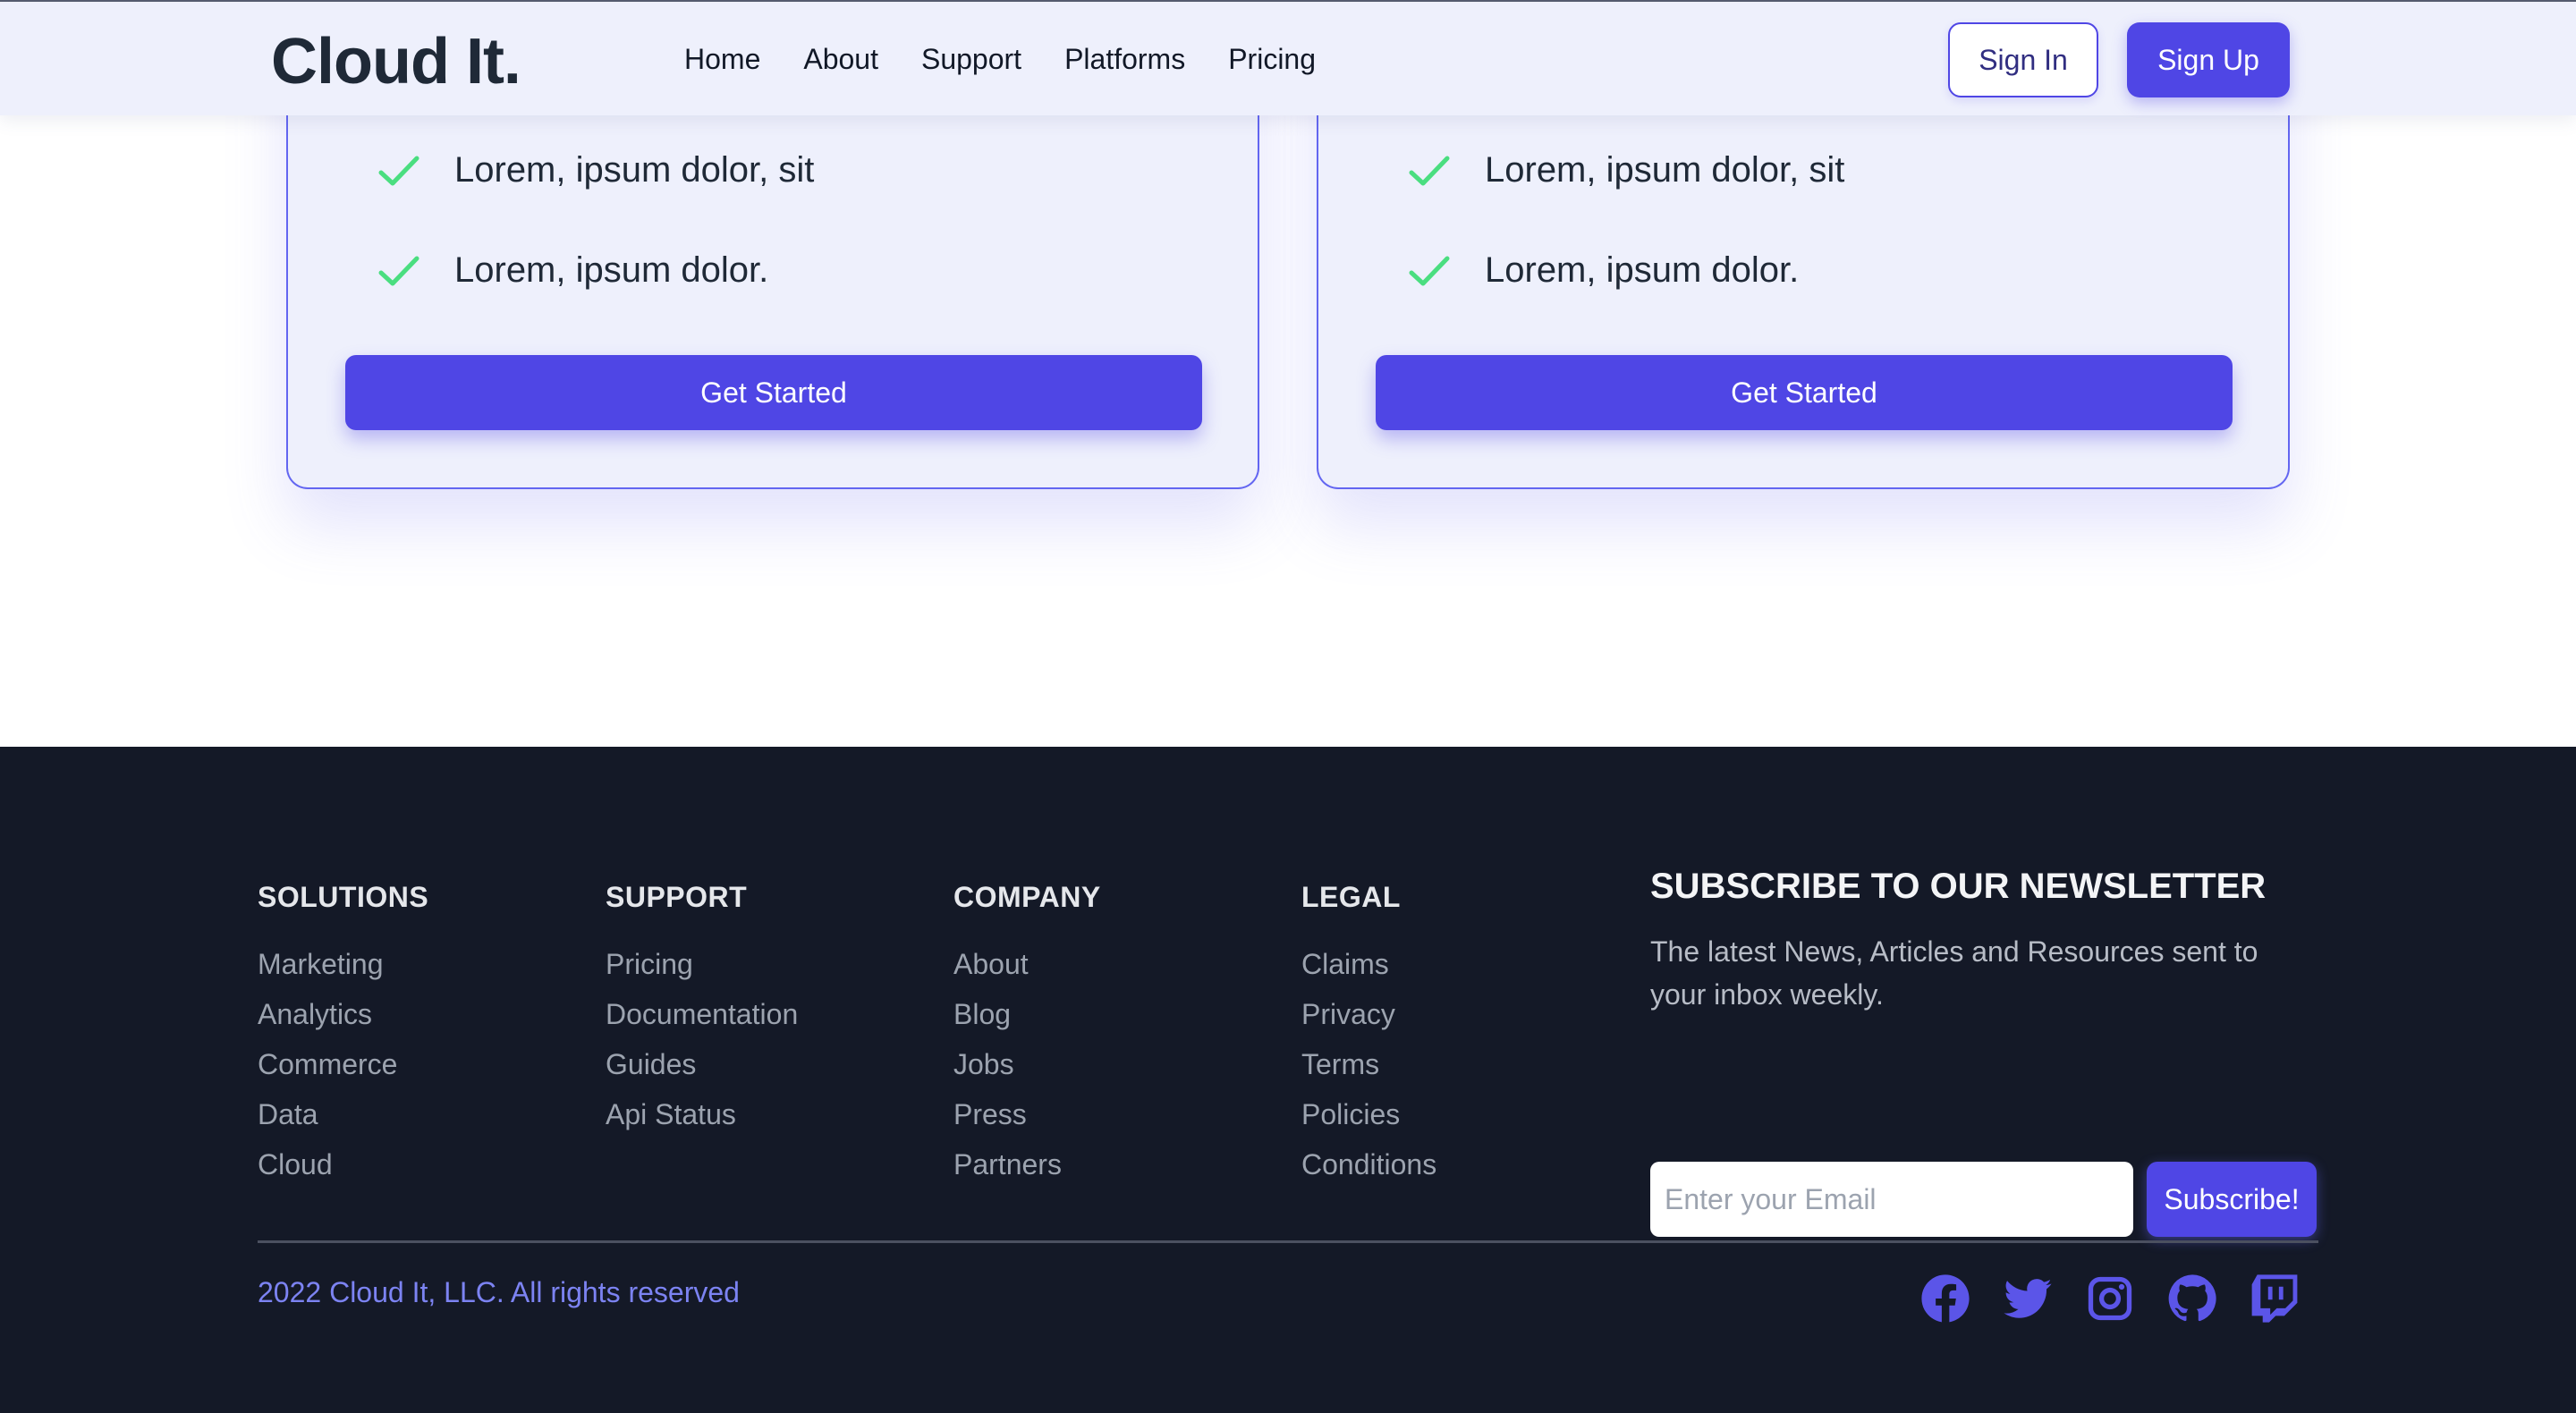 The image size is (2576, 1413). What do you see at coordinates (1368, 1164) in the screenshot?
I see `footer-link: Conditions` at bounding box center [1368, 1164].